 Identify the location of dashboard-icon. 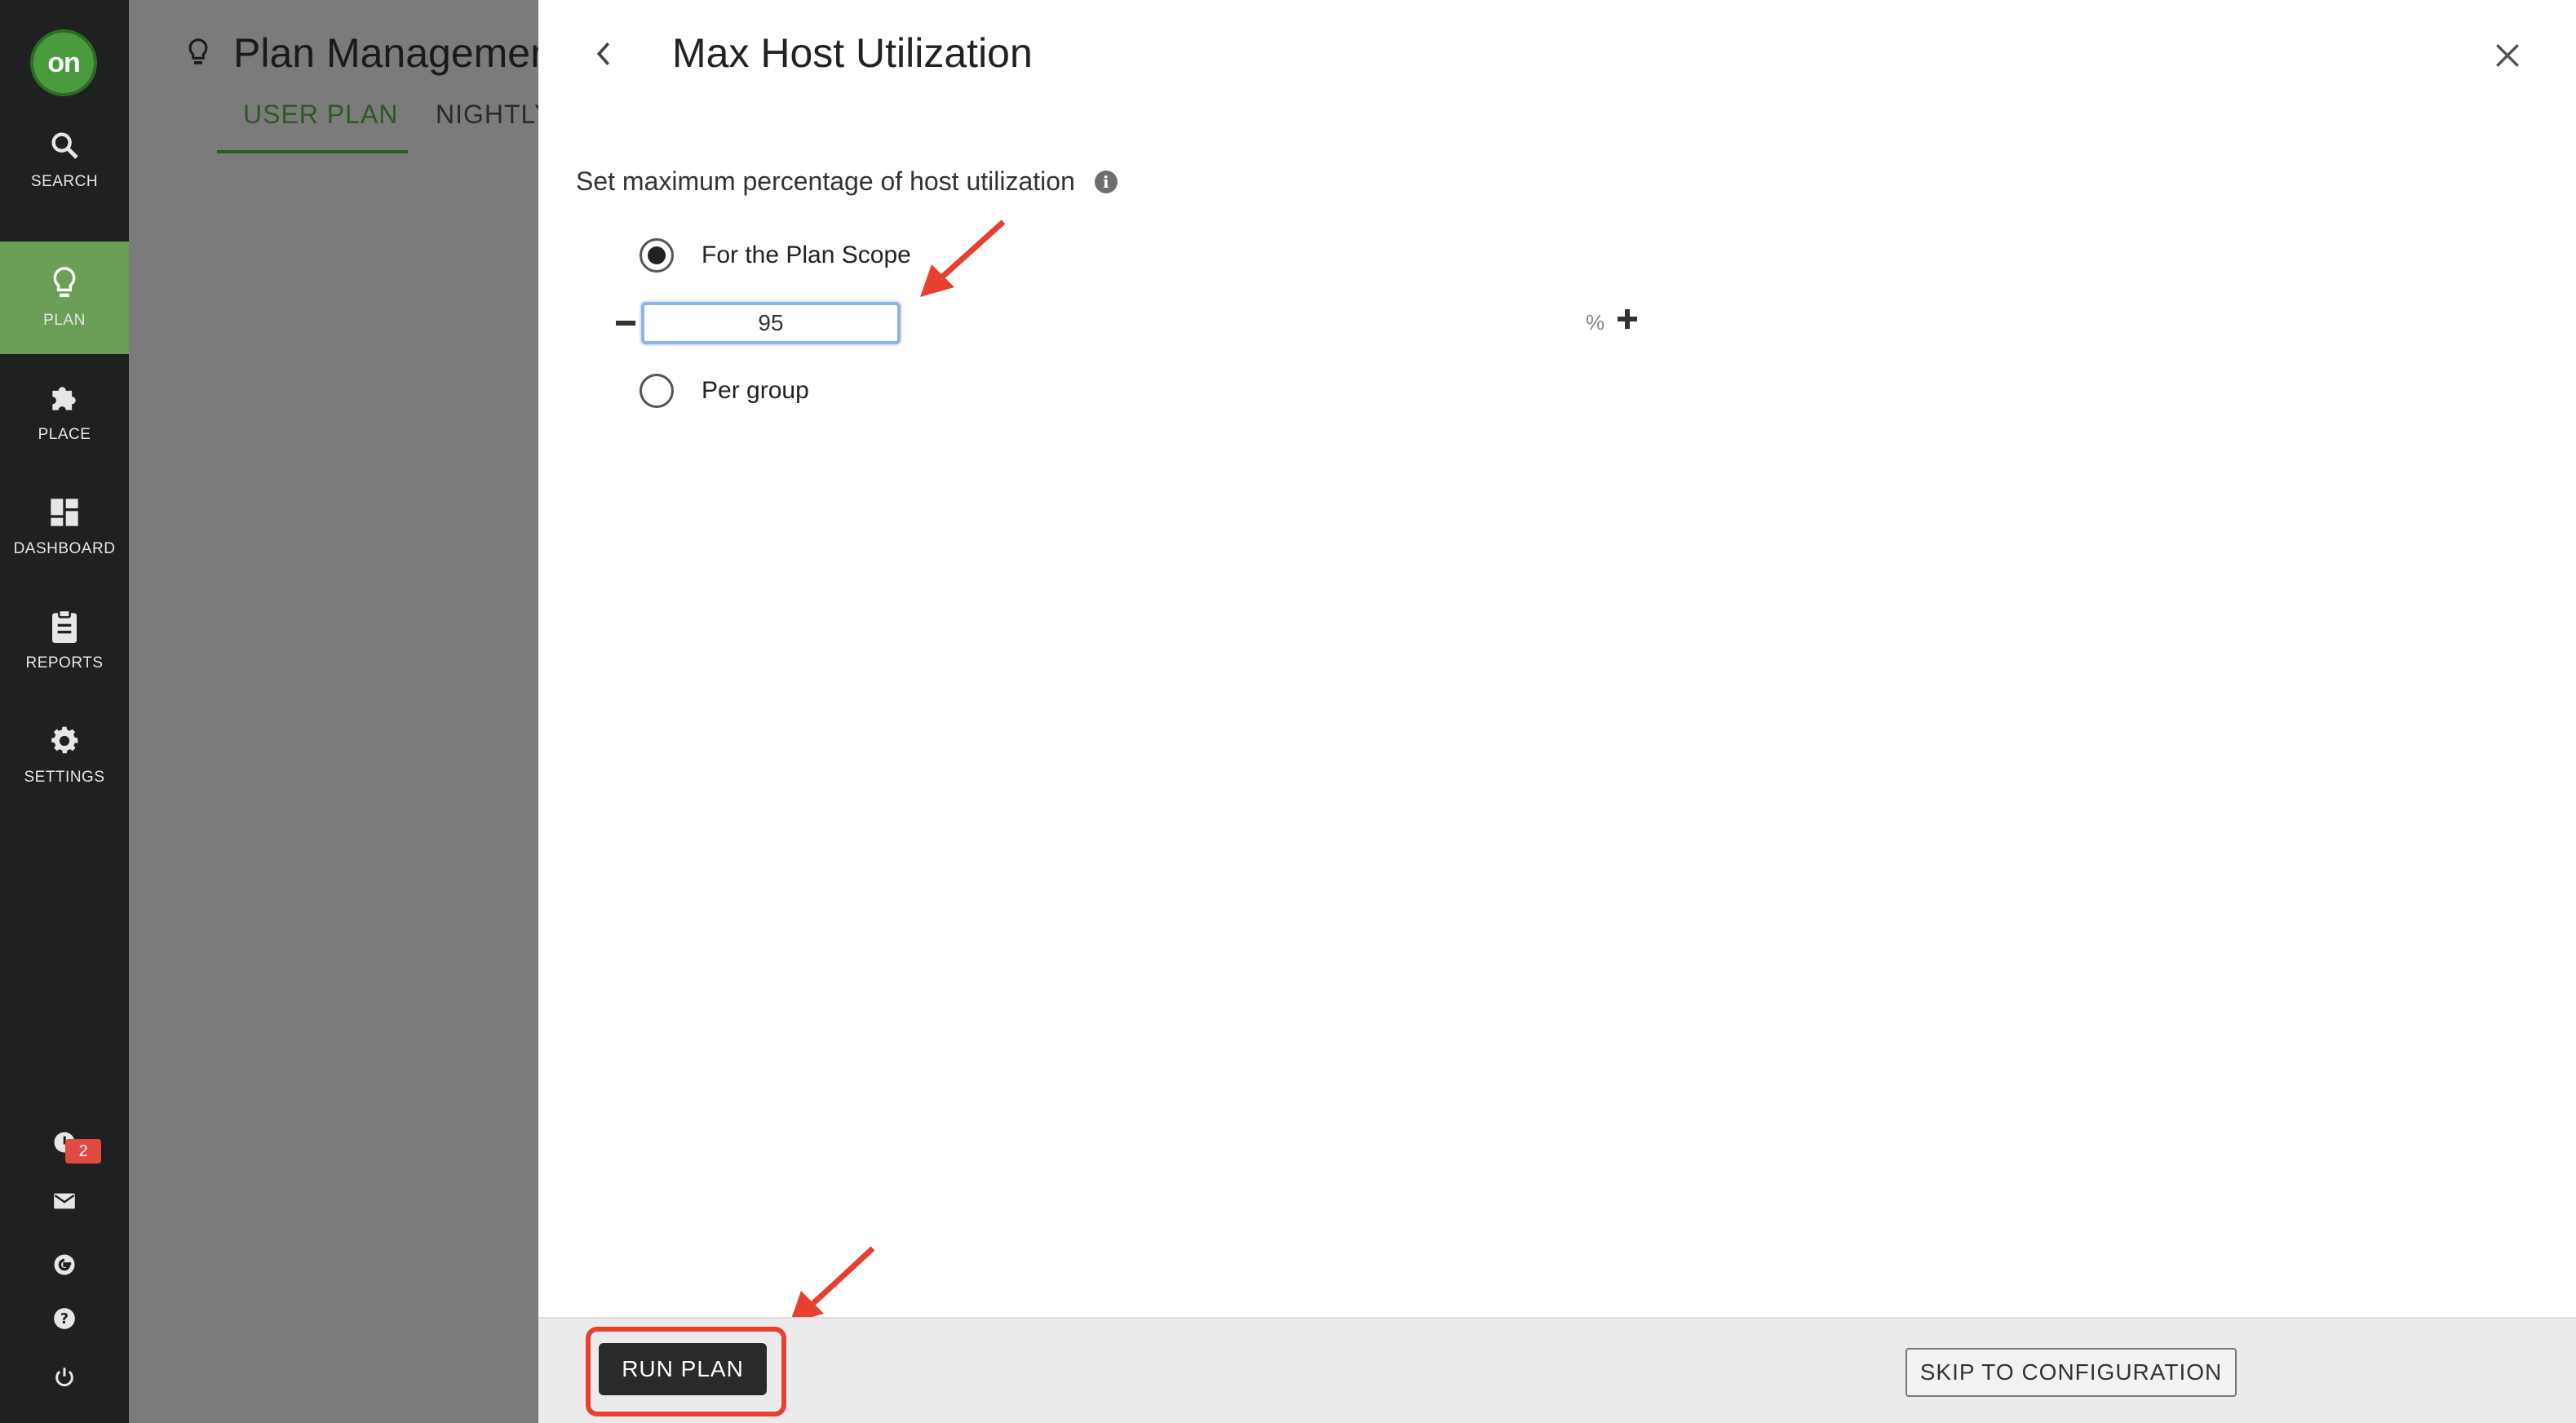
(64, 512).